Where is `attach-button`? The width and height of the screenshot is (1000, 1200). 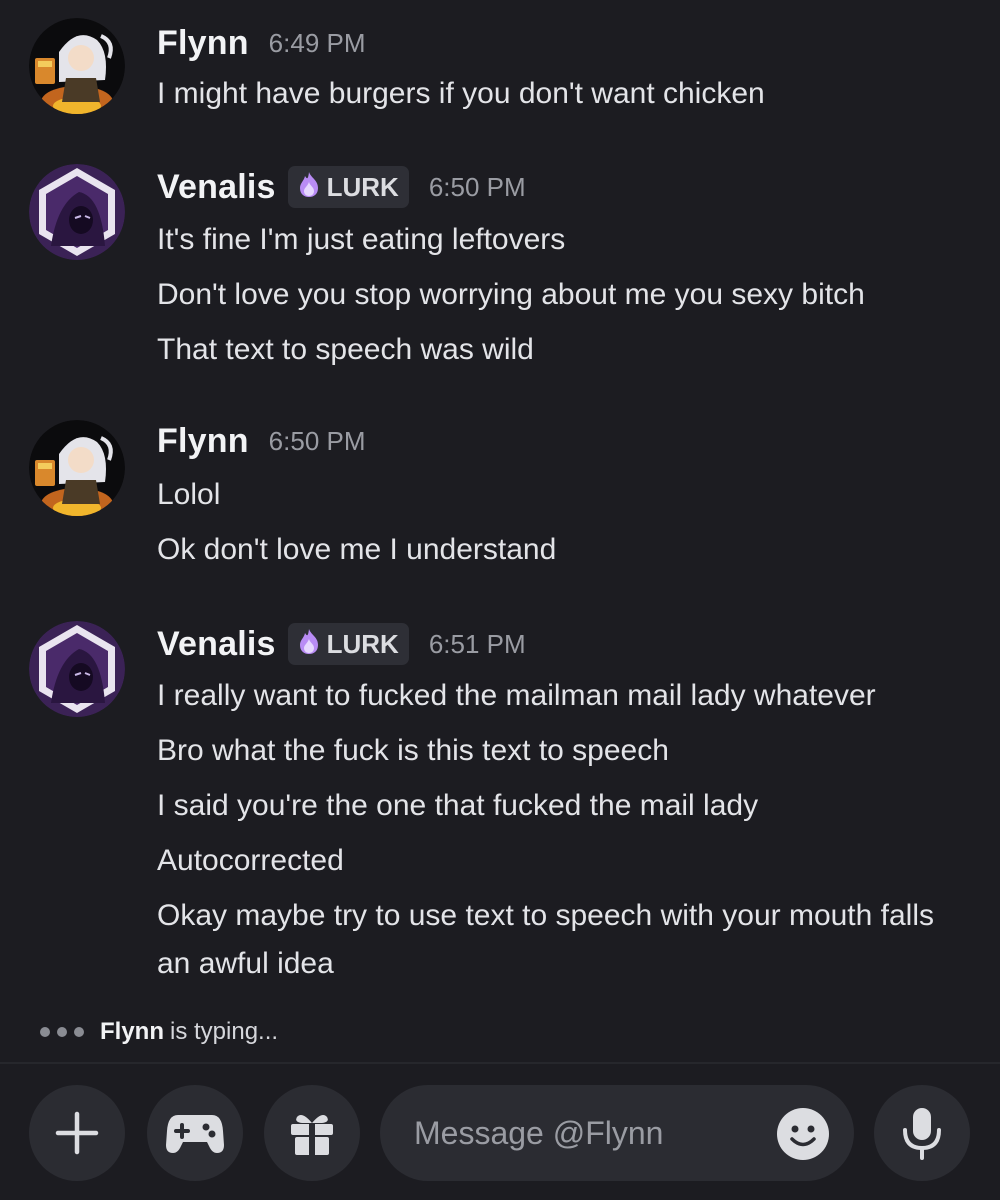
attach-button is located at coordinates (77, 1133).